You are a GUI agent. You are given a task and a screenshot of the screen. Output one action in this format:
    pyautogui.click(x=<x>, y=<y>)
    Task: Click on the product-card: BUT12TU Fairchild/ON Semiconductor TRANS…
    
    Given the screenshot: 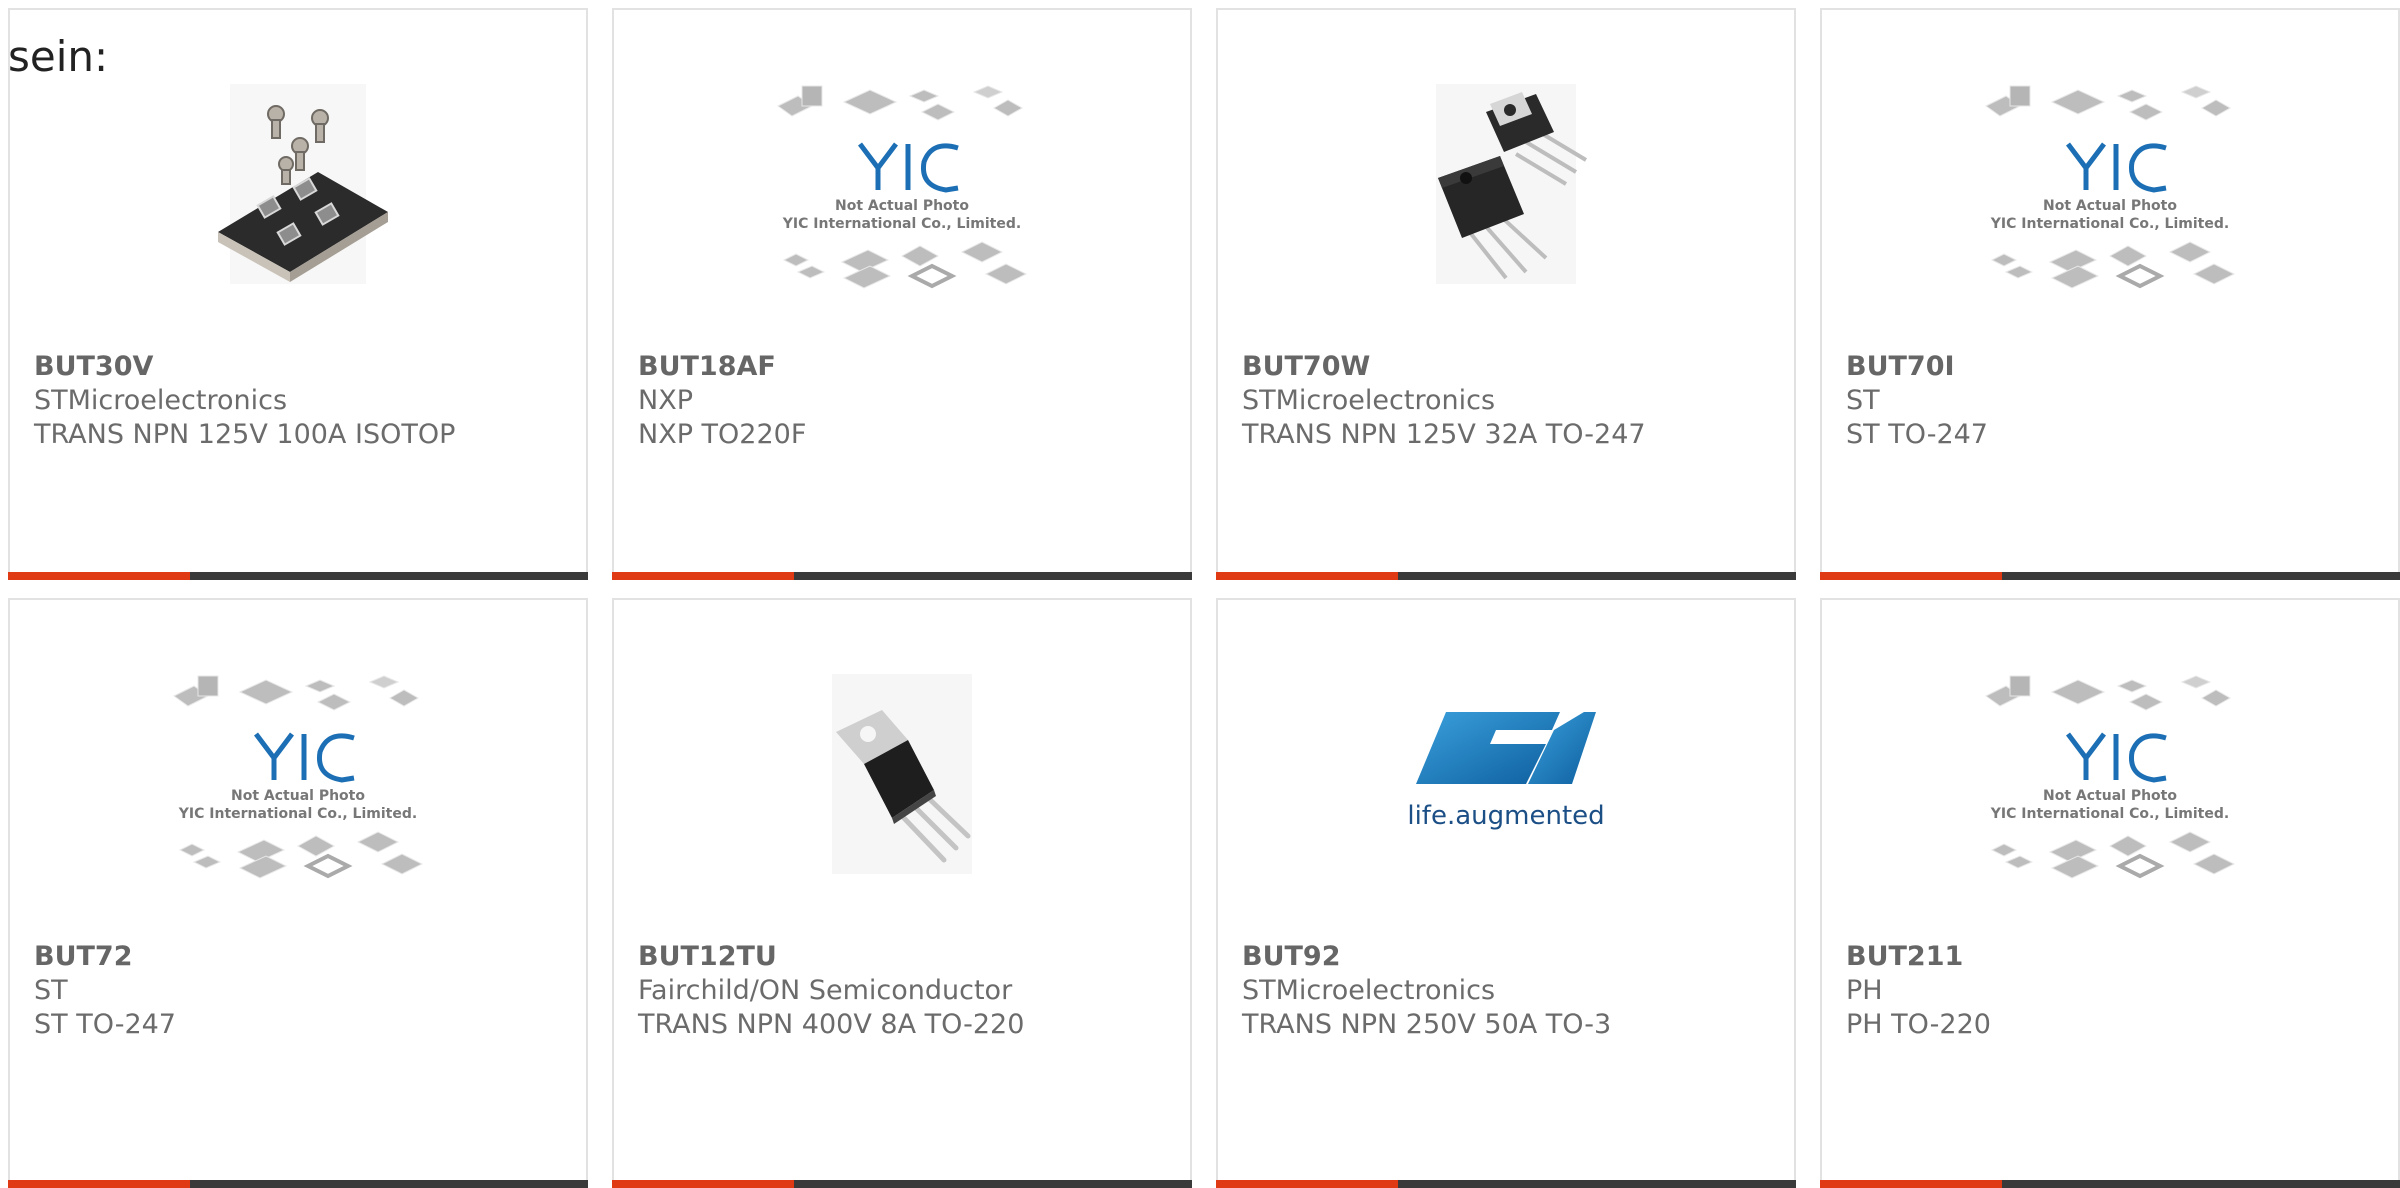 What is the action you would take?
    pyautogui.click(x=902, y=893)
    